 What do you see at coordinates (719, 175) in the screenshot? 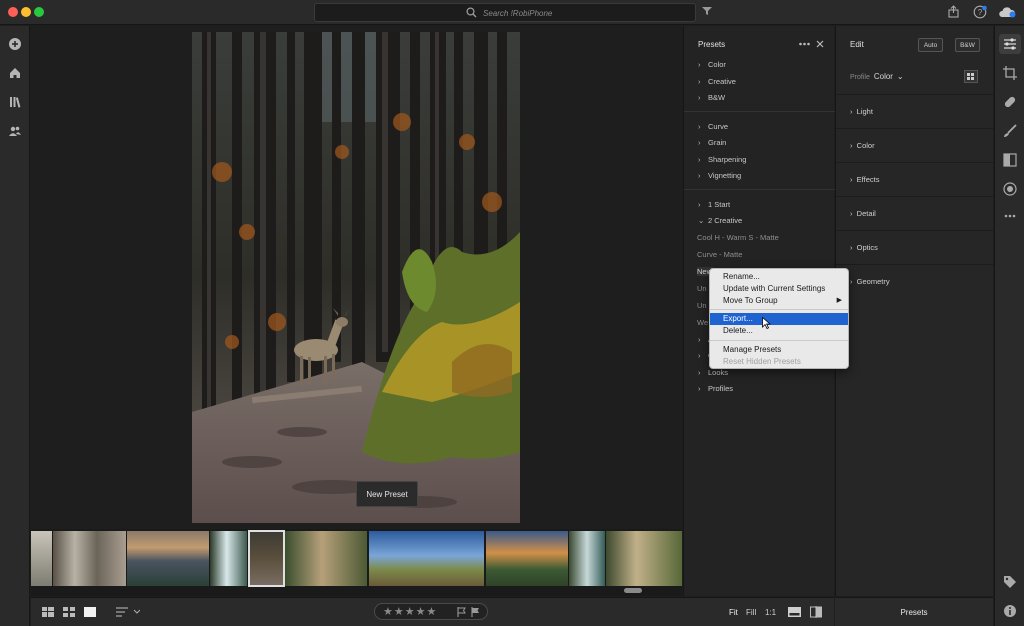
I see `preset-group-item: › Vignetting` at bounding box center [719, 175].